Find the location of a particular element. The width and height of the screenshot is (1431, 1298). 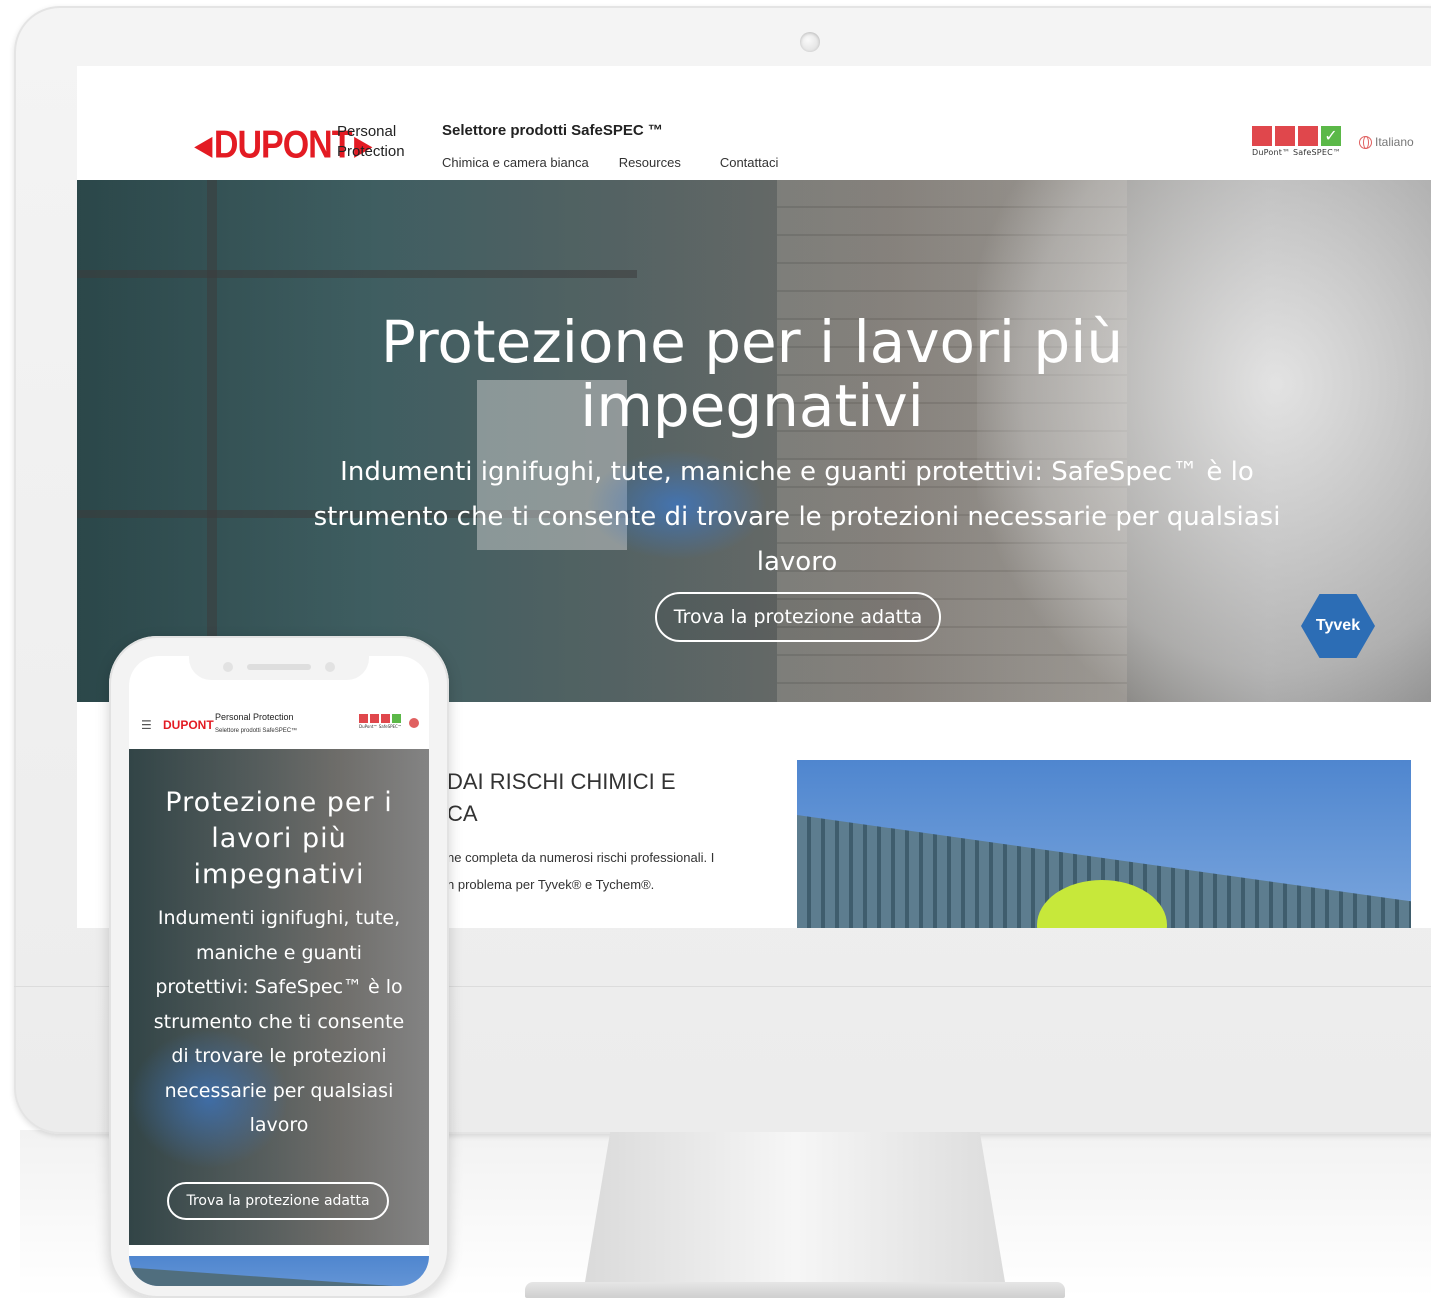

language-selector: Italiano is located at coordinates (1386, 142).